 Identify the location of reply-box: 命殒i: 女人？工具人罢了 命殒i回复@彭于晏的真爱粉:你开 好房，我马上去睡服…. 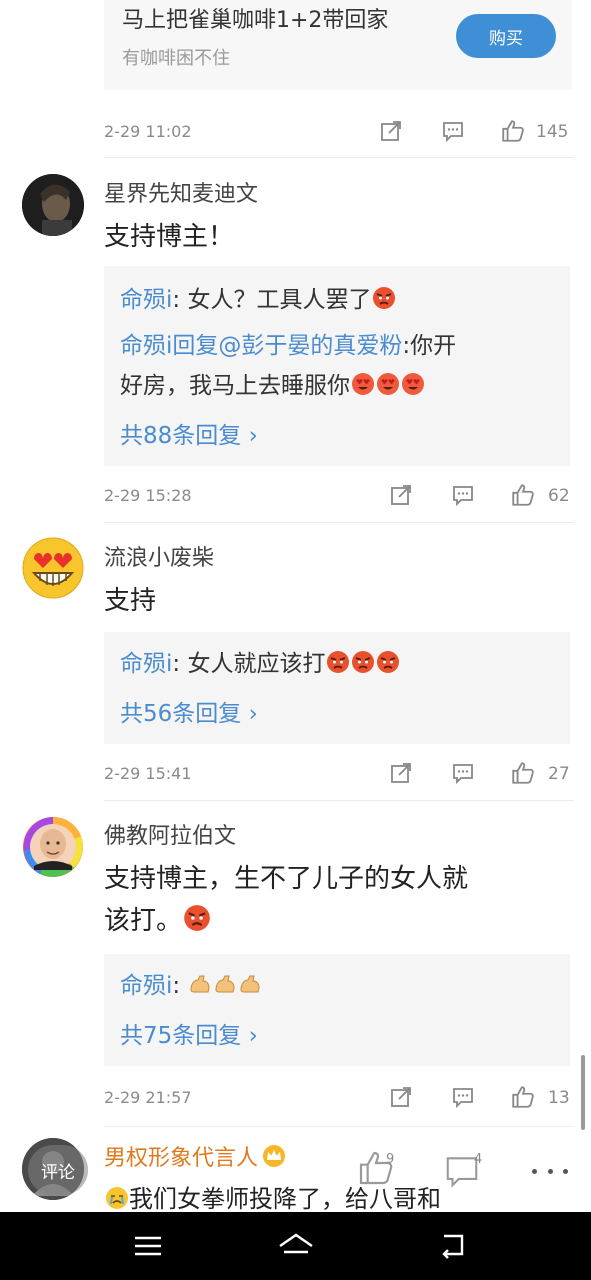
(337, 366).